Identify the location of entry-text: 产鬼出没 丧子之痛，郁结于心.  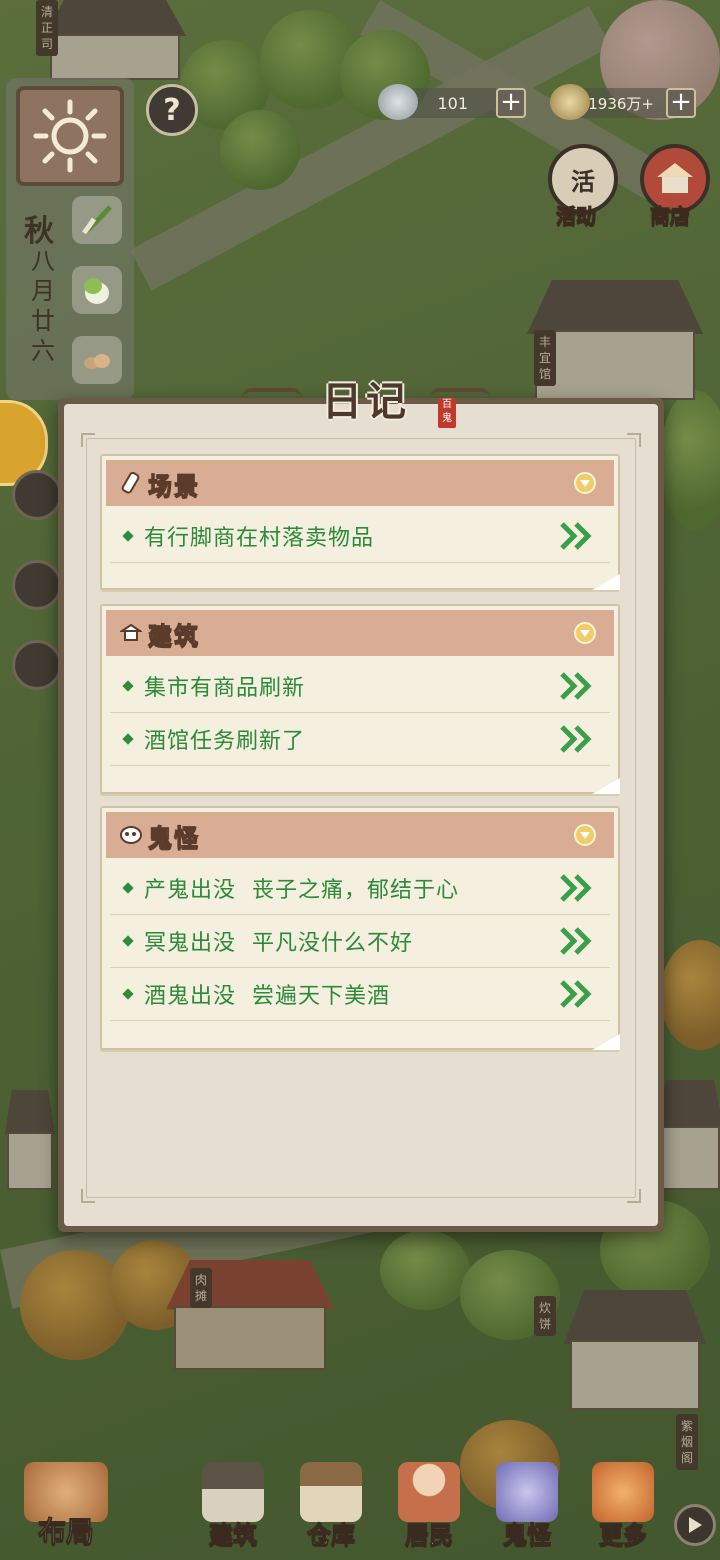
(301, 890).